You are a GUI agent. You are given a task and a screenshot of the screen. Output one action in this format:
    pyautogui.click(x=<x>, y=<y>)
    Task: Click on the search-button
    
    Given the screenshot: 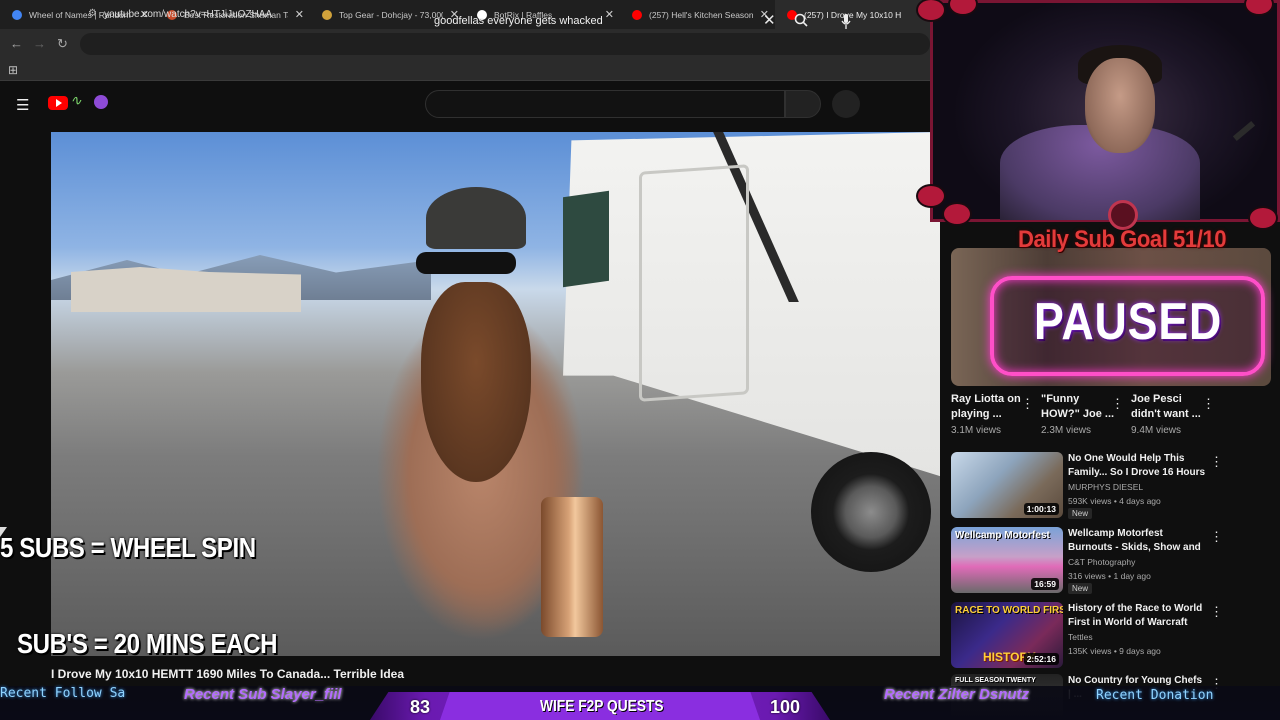 What is the action you would take?
    pyautogui.click(x=803, y=104)
    